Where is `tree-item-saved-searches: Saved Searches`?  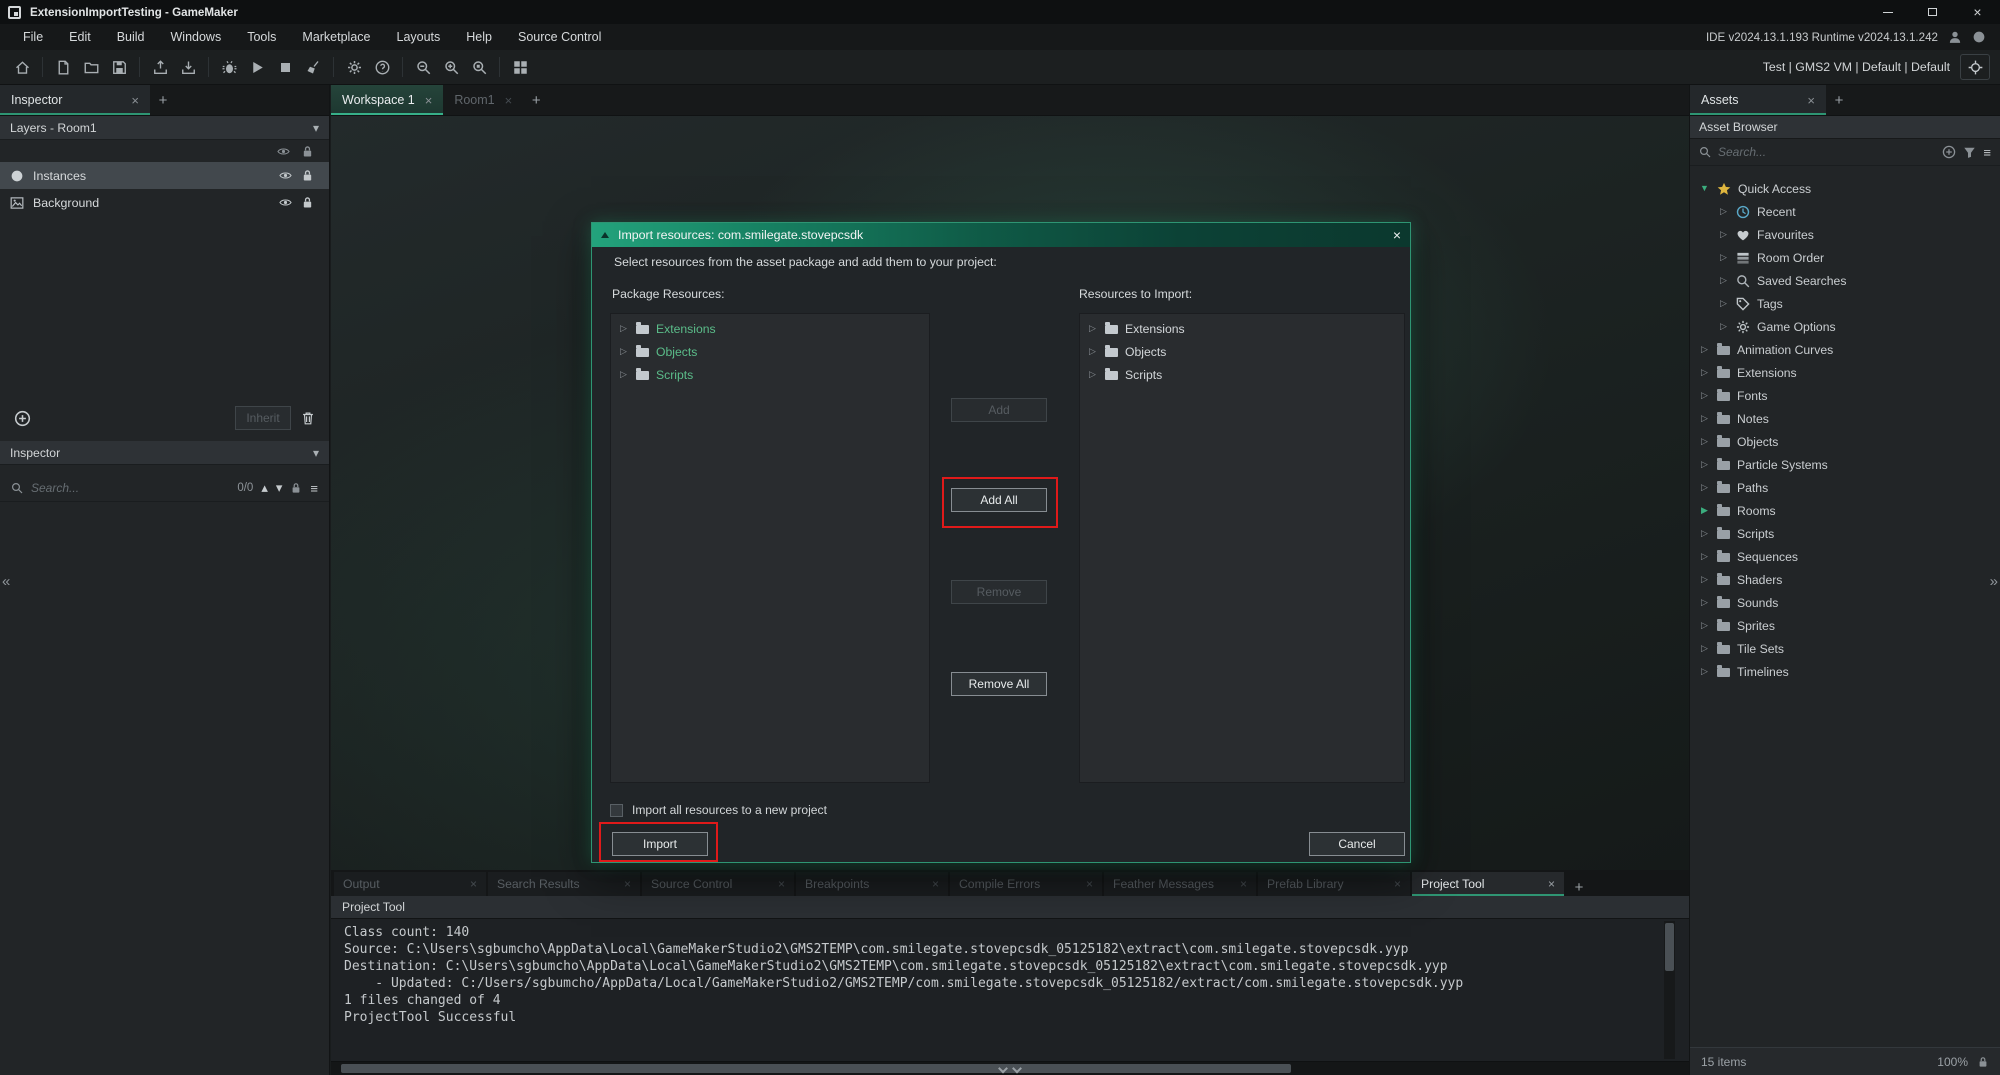 tree-item-saved-searches: Saved Searches is located at coordinates (1845, 280).